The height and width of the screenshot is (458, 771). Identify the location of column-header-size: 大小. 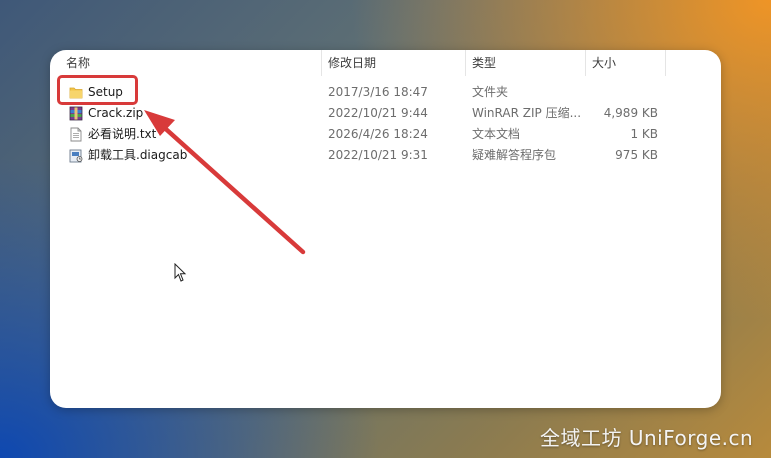
(625, 63).